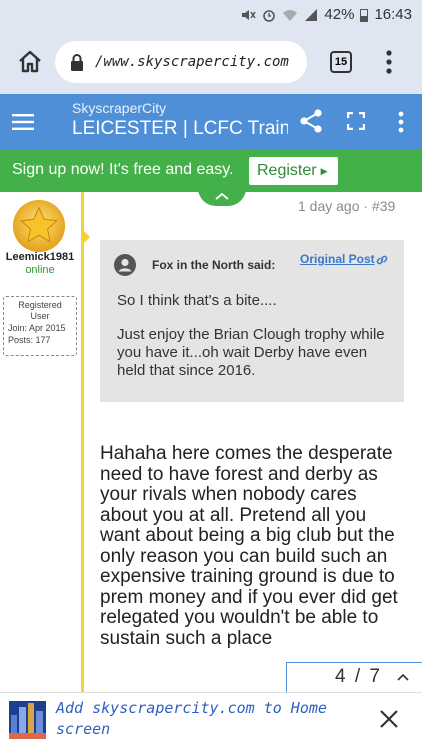 The image size is (422, 750). What do you see at coordinates (269, 15) in the screenshot?
I see `alarm-icon` at bounding box center [269, 15].